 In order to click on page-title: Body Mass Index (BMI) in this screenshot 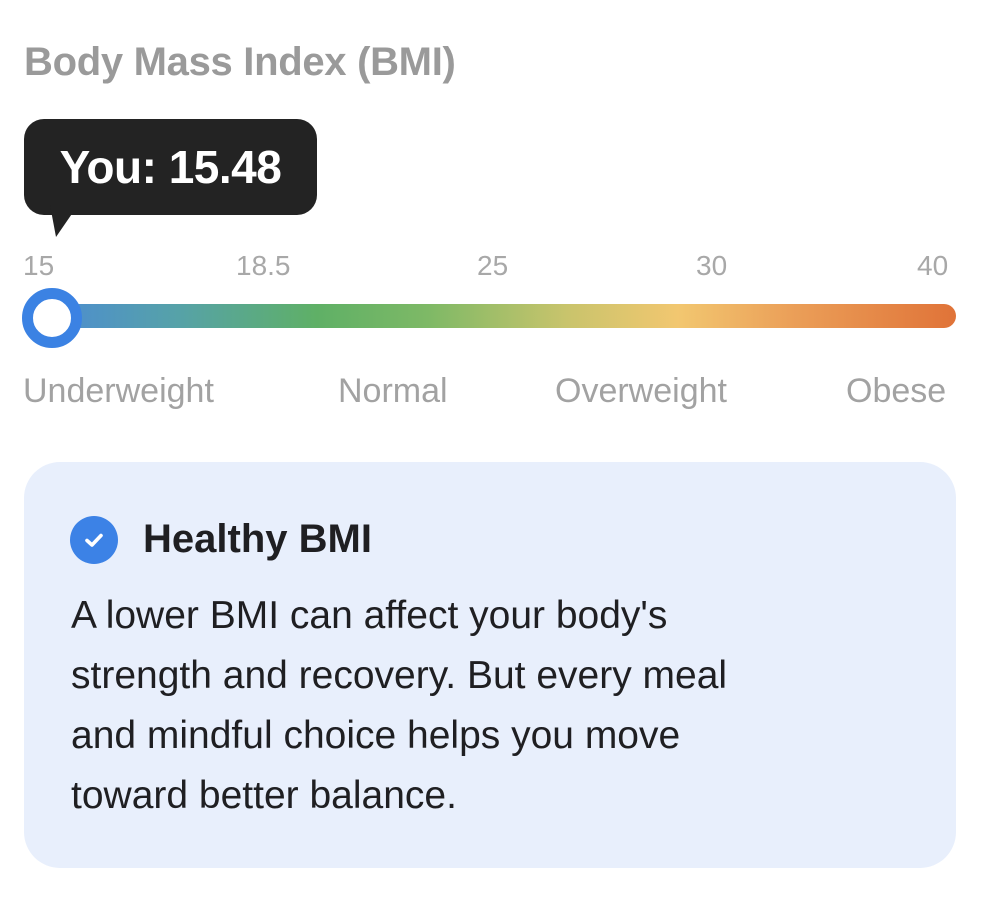, I will do `click(240, 62)`.